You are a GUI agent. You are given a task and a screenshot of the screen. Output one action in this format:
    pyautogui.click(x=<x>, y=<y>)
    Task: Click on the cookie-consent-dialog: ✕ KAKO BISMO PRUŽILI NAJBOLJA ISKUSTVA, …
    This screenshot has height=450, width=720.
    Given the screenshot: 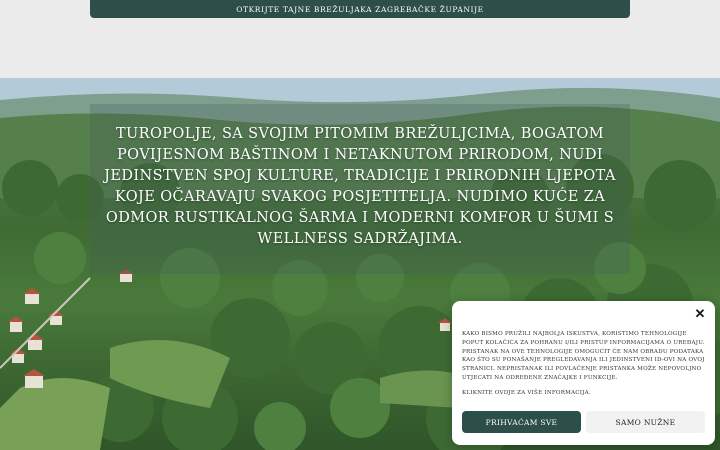 What is the action you would take?
    pyautogui.click(x=583, y=373)
    